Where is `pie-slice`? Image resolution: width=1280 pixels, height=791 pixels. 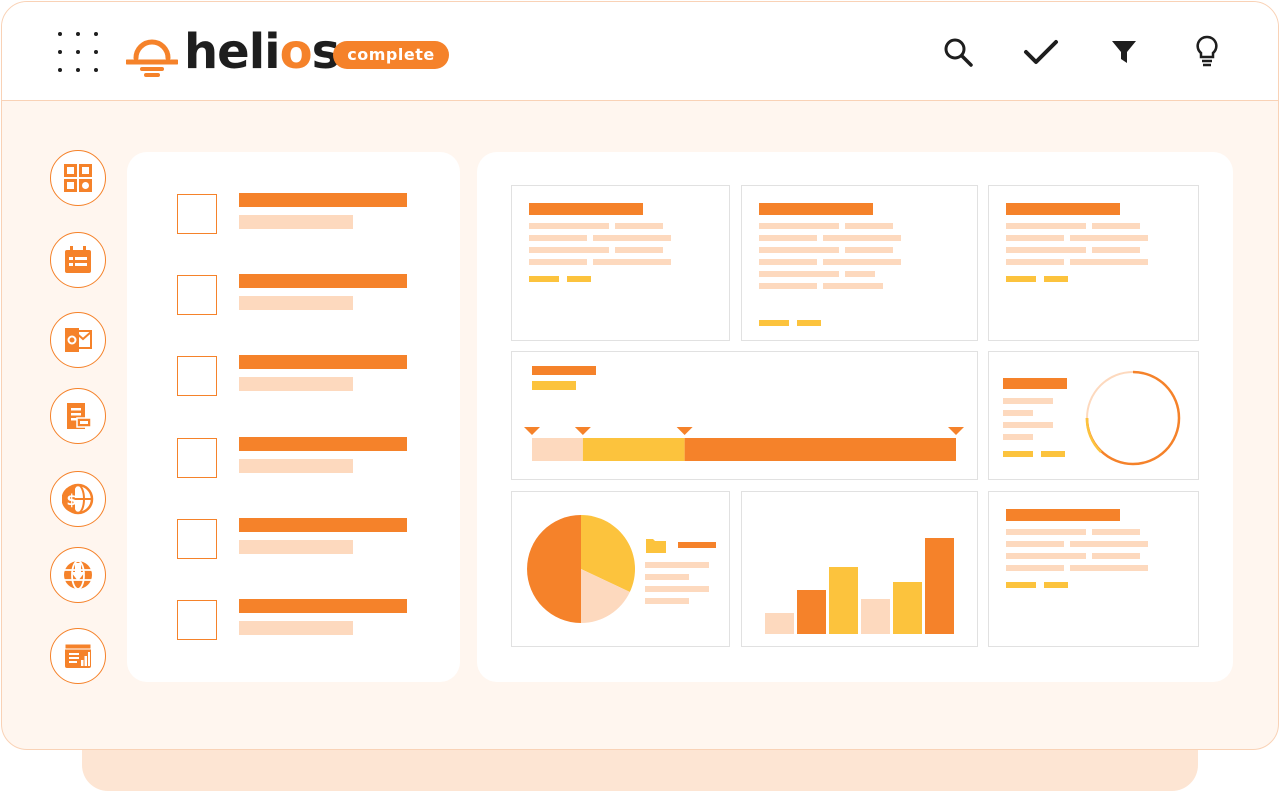
pie-slice is located at coordinates (554, 569).